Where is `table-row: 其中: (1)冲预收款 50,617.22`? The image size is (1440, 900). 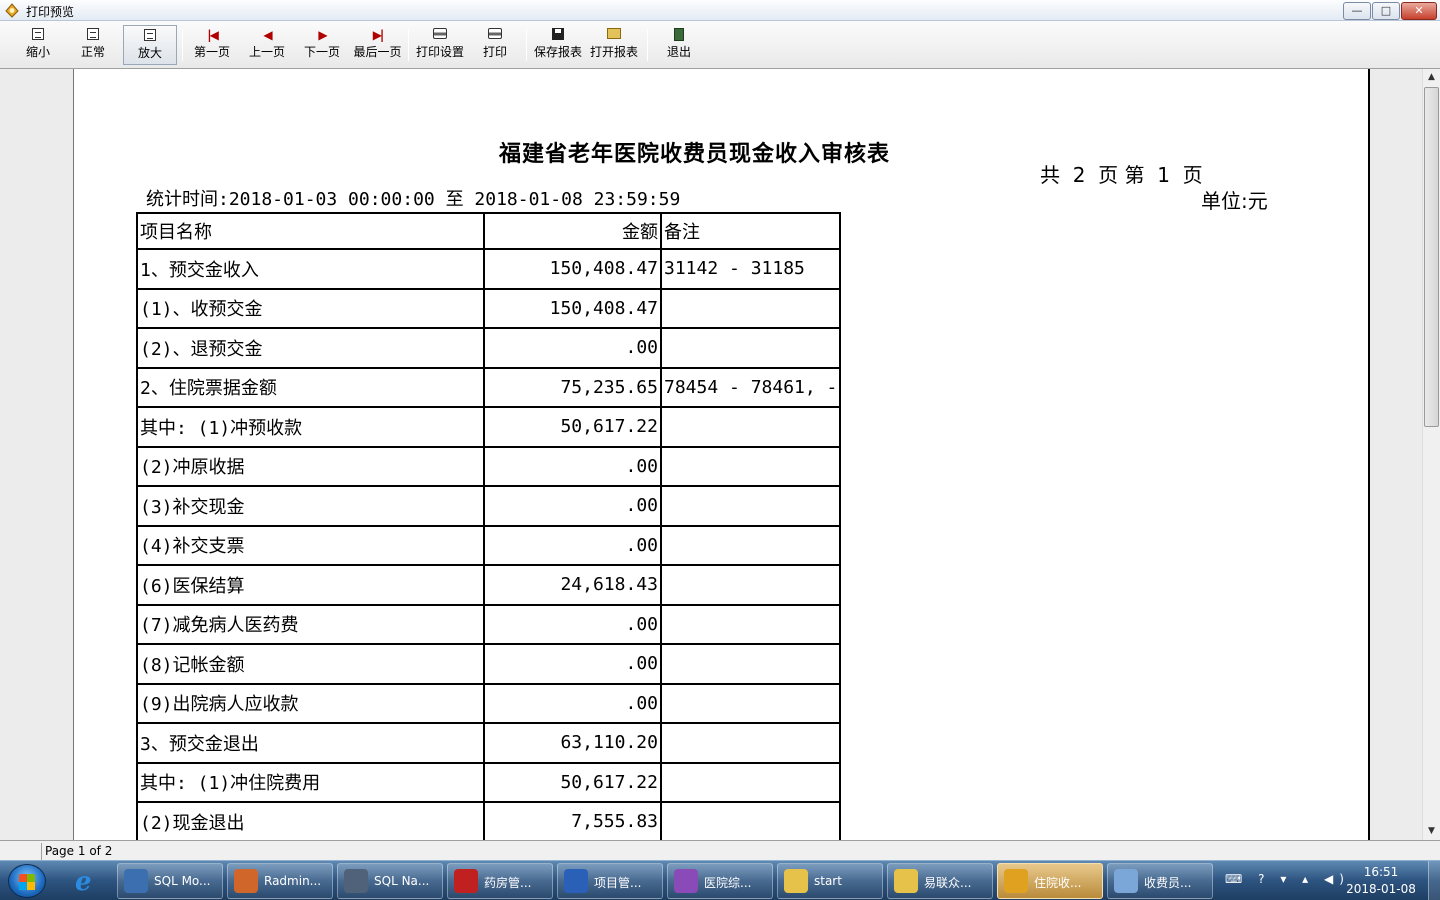 table-row: 其中: (1)冲预收款 50,617.22 is located at coordinates (489, 427).